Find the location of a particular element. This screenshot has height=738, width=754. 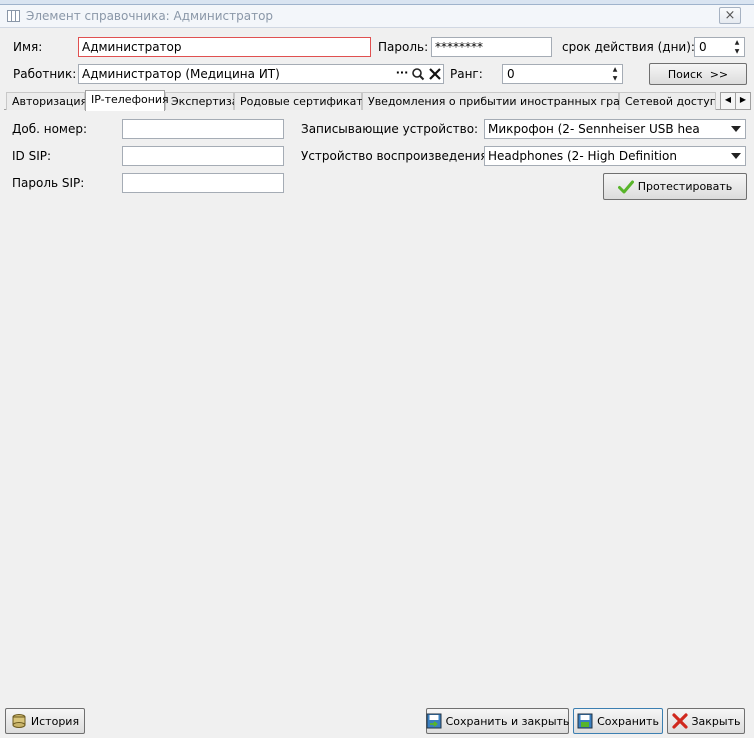

password-label: Пароль: is located at coordinates (403, 47).